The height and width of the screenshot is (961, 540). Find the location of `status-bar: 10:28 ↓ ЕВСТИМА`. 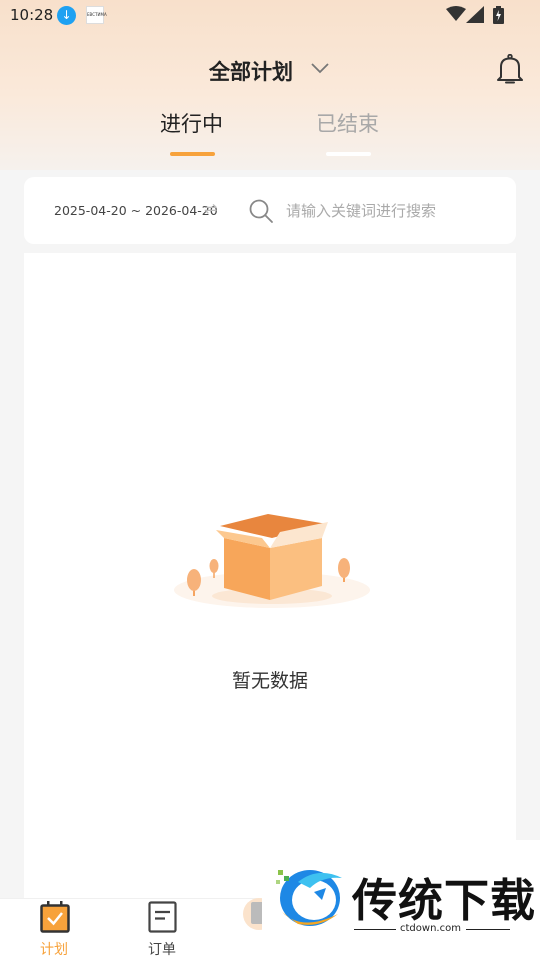

status-bar: 10:28 ↓ ЕВСТИМА is located at coordinates (270, 16).